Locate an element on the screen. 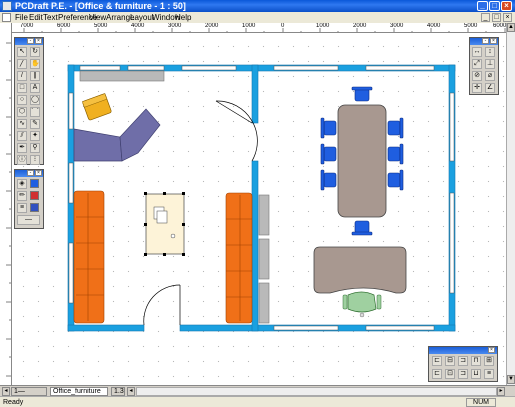 The image size is (515, 407). sofa-orange-right is located at coordinates (239, 258).